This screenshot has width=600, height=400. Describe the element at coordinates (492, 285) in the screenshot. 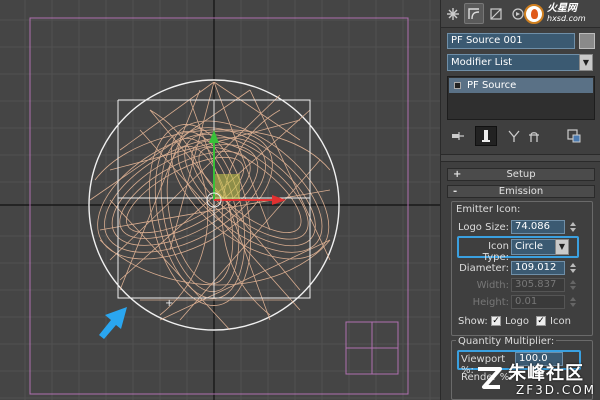

I see `width-label: Width:` at that location.